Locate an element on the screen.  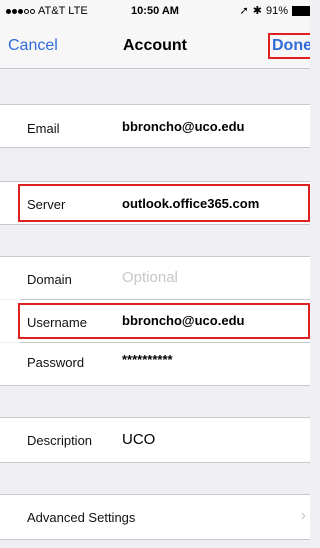
password-label: Password is located at coordinates (56, 362).